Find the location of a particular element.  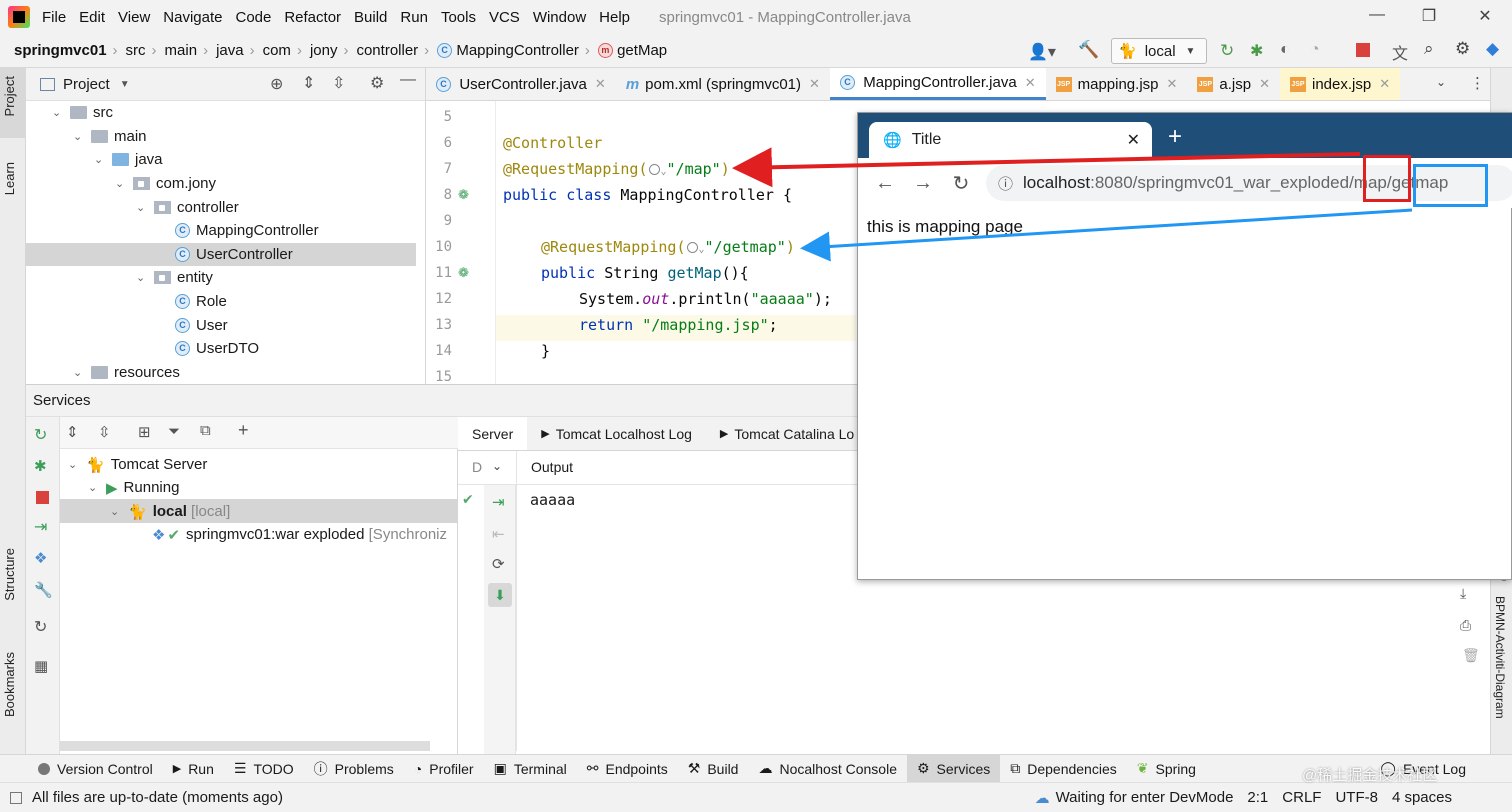

indent-setting: 4 spaces is located at coordinates (1422, 797).